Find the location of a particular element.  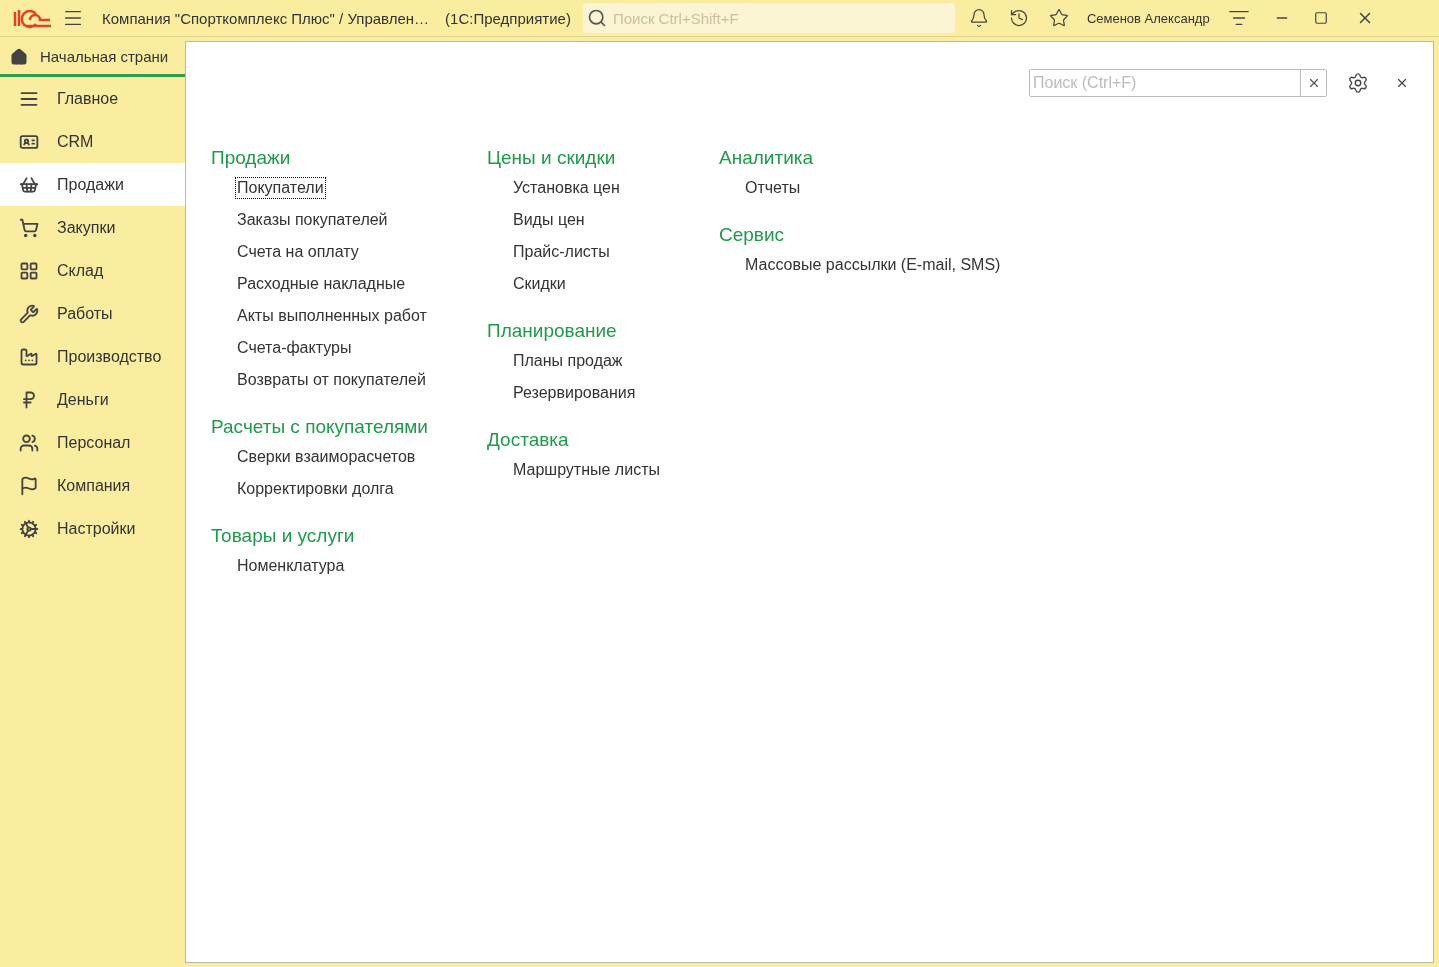

section-link: Покупатели is located at coordinates (280, 188).